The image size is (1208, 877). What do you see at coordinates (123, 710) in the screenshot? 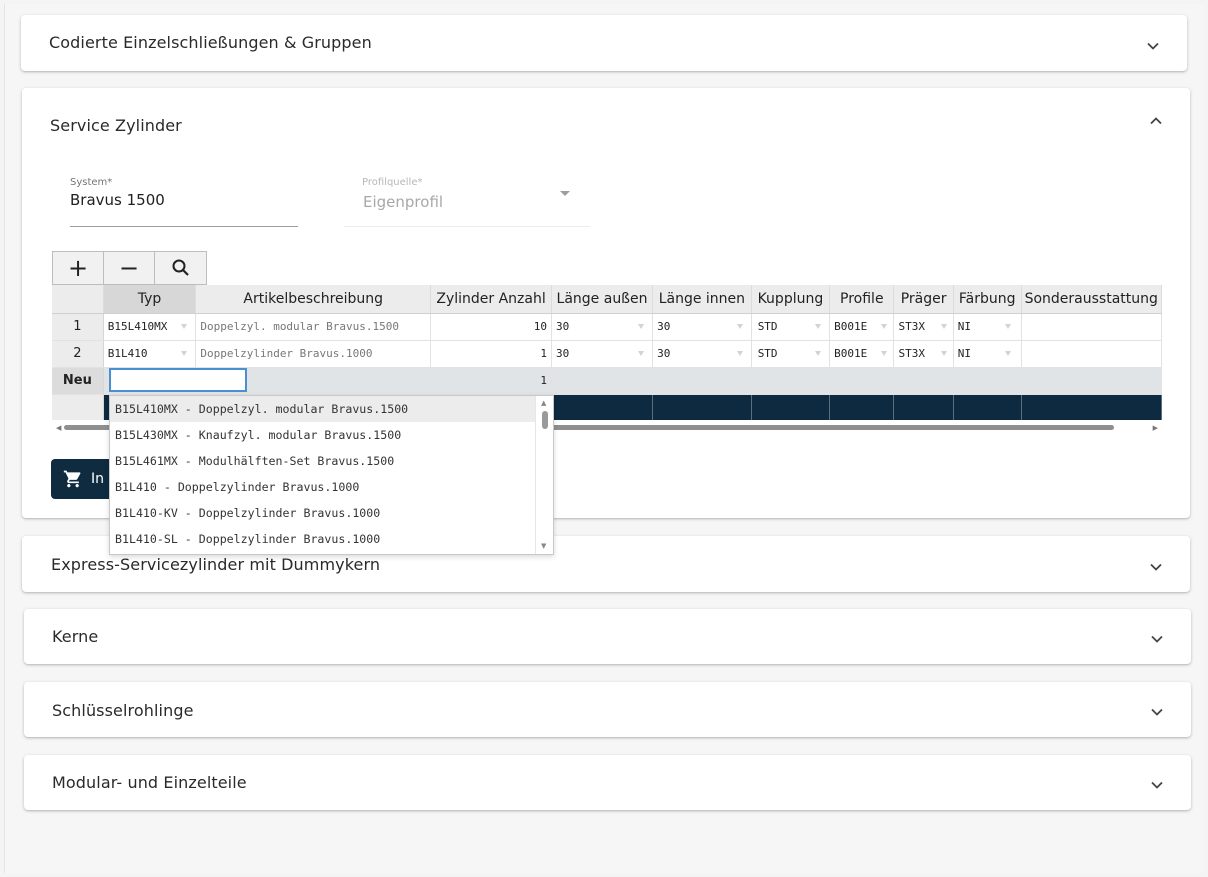
I see `panel-title: Schlüsselrohlinge` at bounding box center [123, 710].